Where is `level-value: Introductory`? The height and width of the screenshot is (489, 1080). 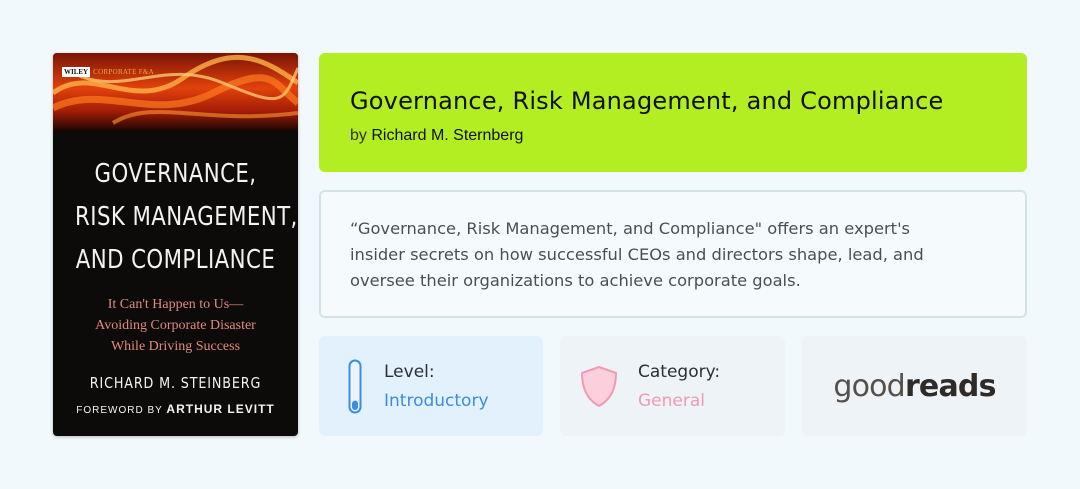
level-value: Introductory is located at coordinates (436, 401).